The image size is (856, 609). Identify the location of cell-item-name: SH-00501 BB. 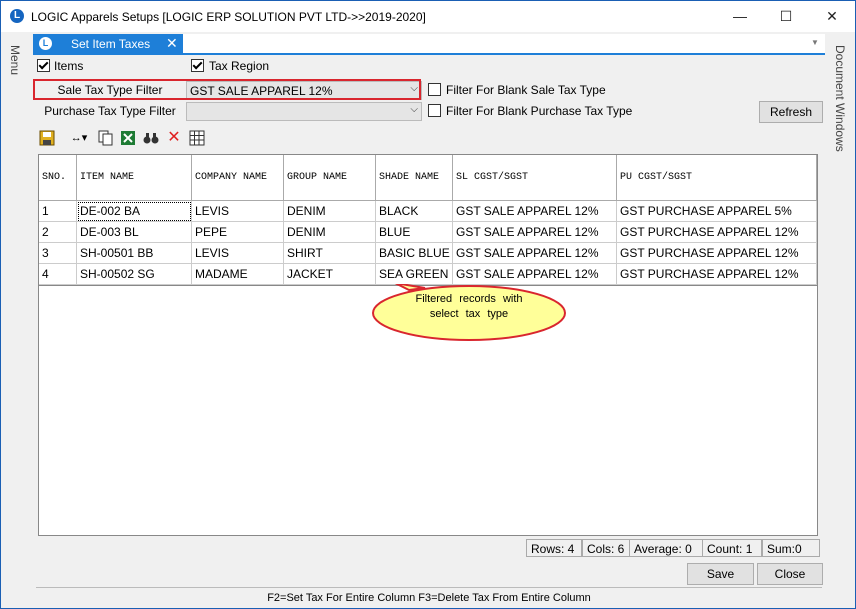
(134, 253).